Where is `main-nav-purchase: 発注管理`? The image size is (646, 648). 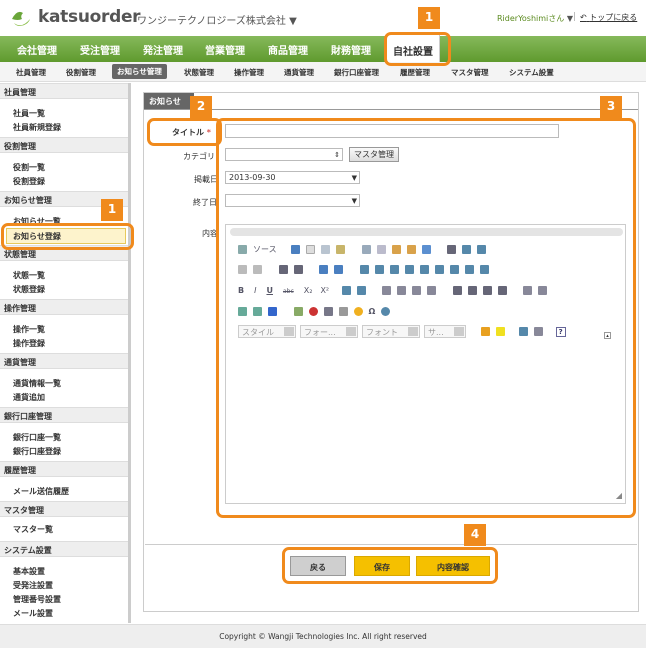 main-nav-purchase: 発注管理 is located at coordinates (163, 49).